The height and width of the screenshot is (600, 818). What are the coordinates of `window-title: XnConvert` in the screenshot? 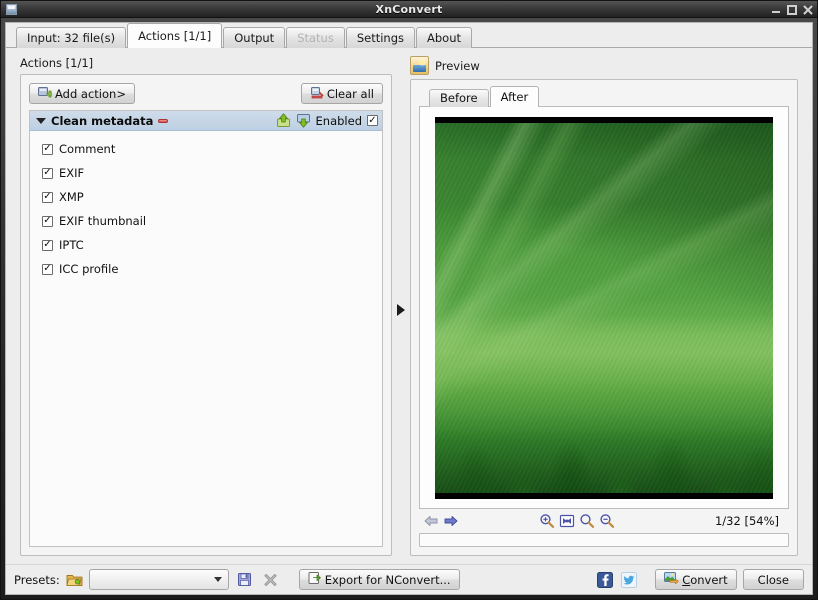 It's located at (409, 9).